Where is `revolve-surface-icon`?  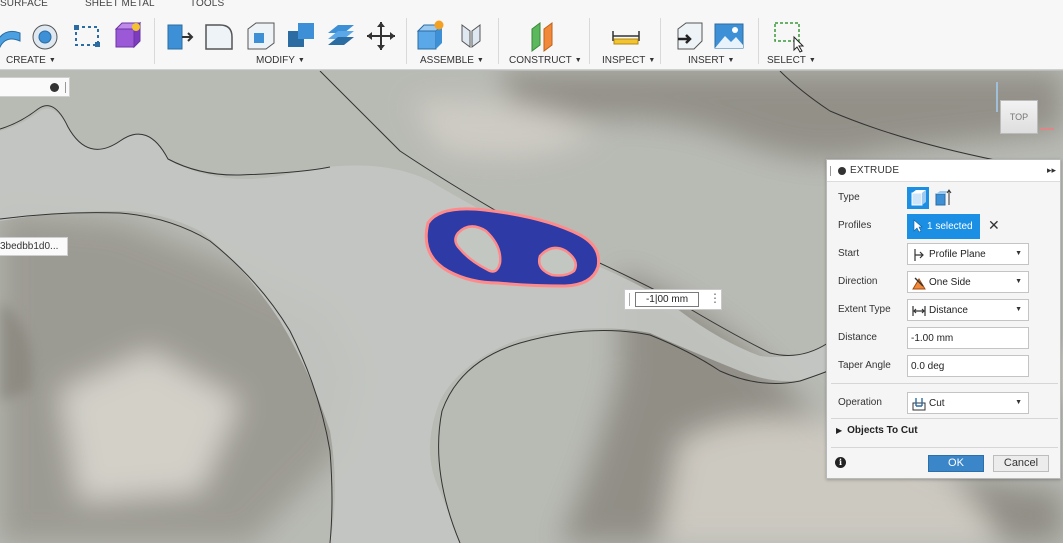
revolve-surface-icon is located at coordinates (45, 36).